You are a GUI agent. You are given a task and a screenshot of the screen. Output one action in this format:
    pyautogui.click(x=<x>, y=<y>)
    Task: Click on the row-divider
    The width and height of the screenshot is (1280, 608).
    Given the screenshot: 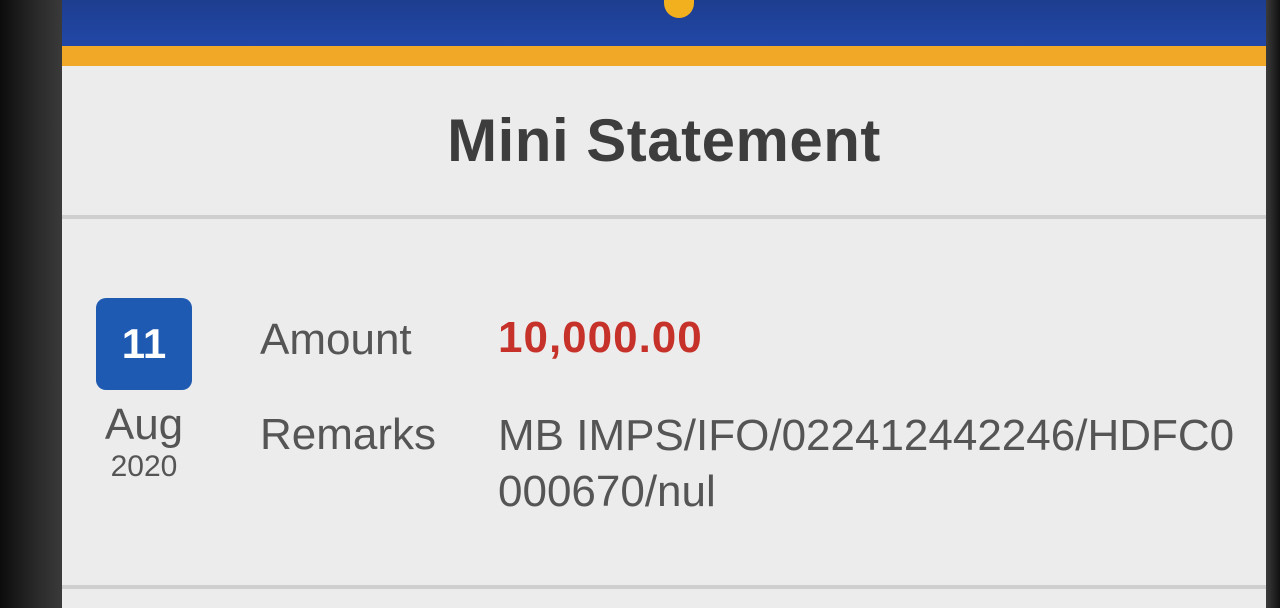 What is the action you would take?
    pyautogui.click(x=664, y=587)
    